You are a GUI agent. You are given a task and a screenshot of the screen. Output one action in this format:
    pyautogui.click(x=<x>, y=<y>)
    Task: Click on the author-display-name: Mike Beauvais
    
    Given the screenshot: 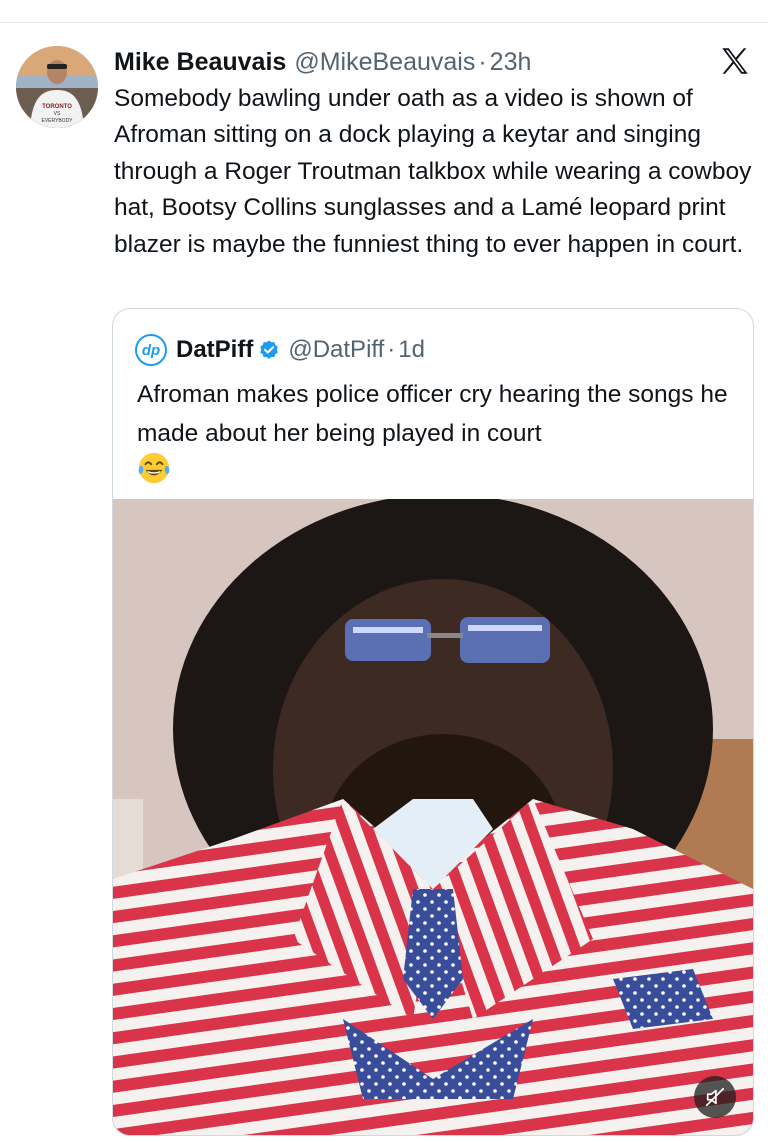 What is the action you would take?
    pyautogui.click(x=200, y=62)
    